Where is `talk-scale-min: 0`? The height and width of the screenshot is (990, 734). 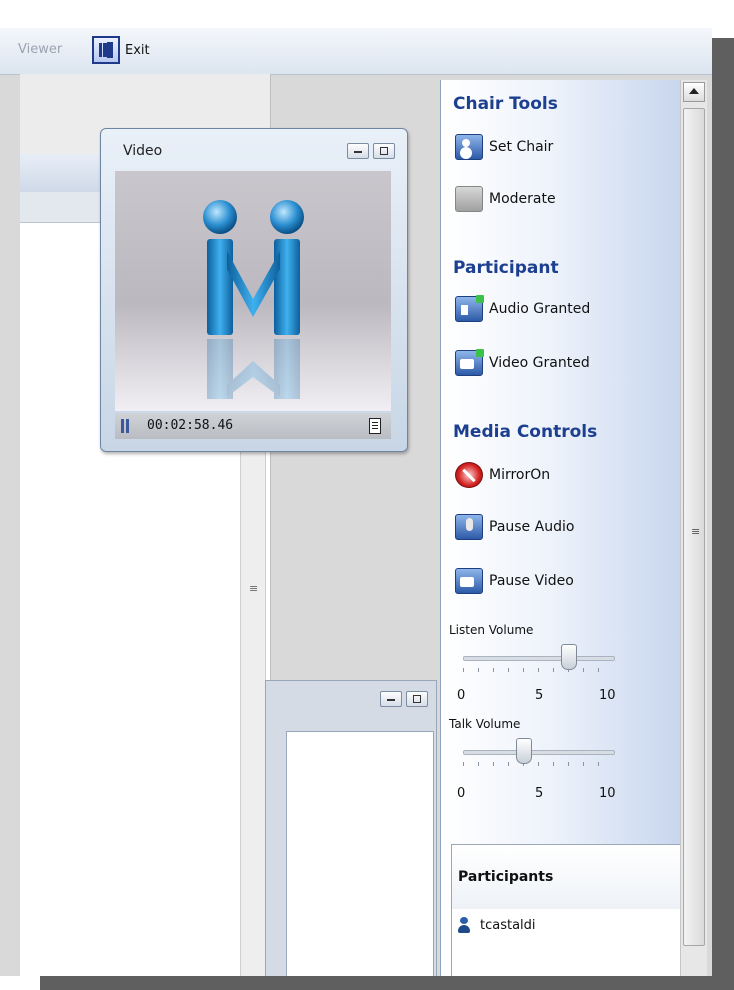 talk-scale-min: 0 is located at coordinates (461, 793).